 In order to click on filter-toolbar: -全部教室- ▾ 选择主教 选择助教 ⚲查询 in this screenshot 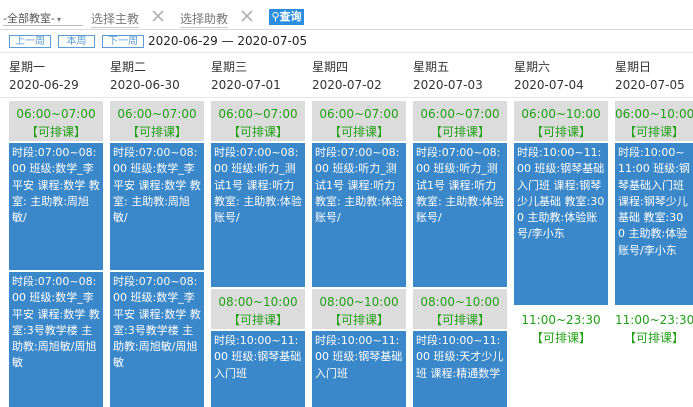, I will do `click(346, 15)`.